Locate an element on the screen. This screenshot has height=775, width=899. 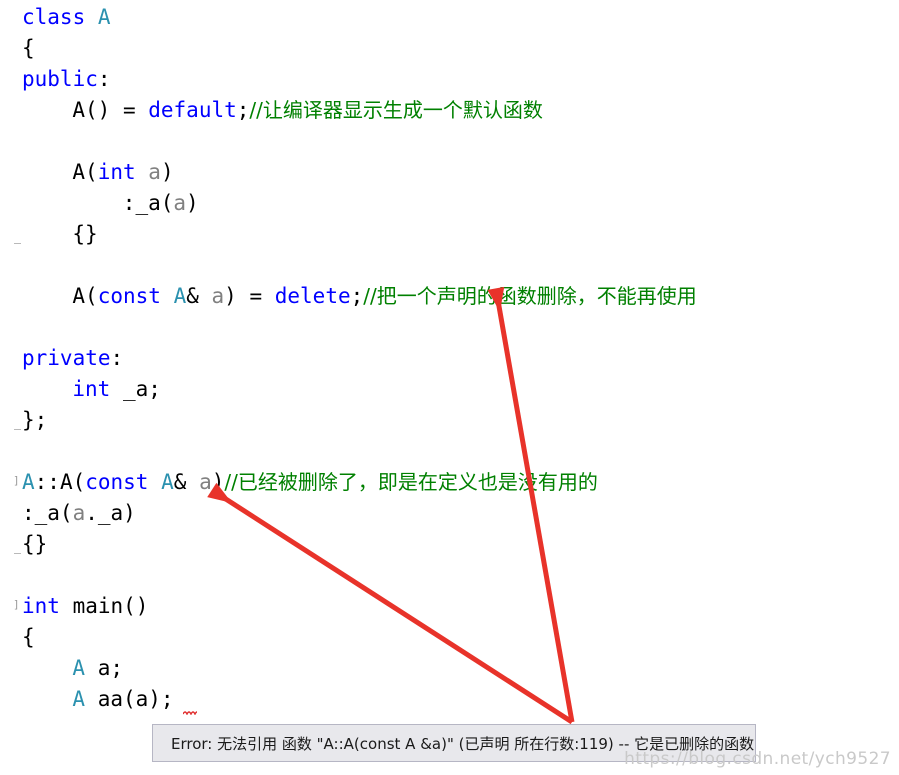
code-line: :_a(a) is located at coordinates (161, 203).